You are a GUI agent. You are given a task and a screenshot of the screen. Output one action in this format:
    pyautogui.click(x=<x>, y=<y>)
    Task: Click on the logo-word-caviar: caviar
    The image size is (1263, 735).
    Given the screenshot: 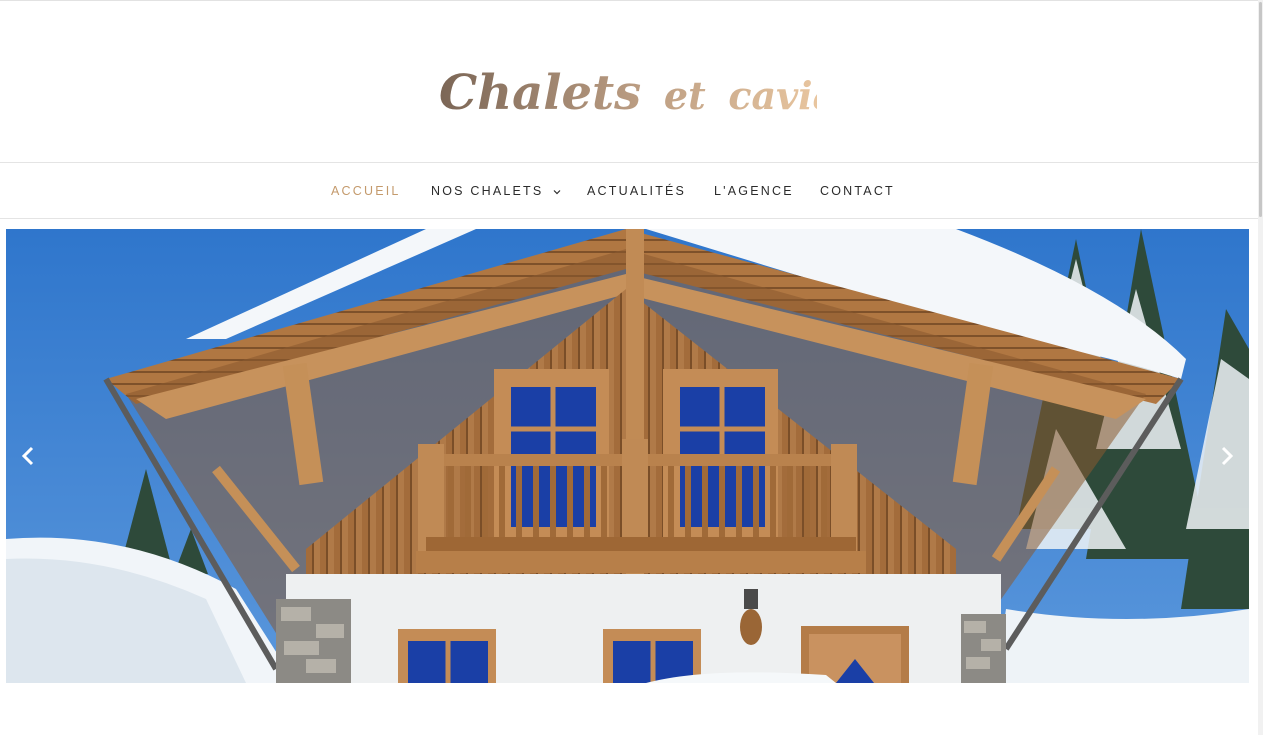 What is the action you would take?
    pyautogui.click(x=772, y=95)
    